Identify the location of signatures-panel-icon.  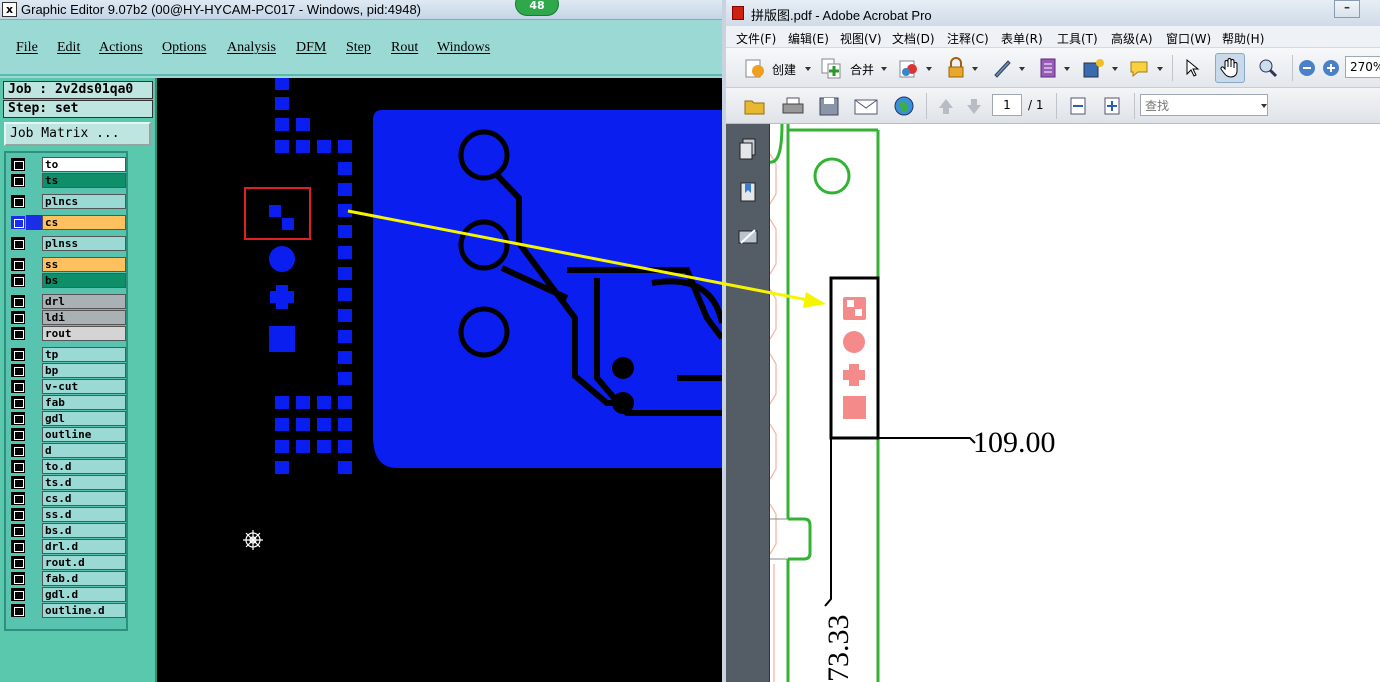
(748, 237).